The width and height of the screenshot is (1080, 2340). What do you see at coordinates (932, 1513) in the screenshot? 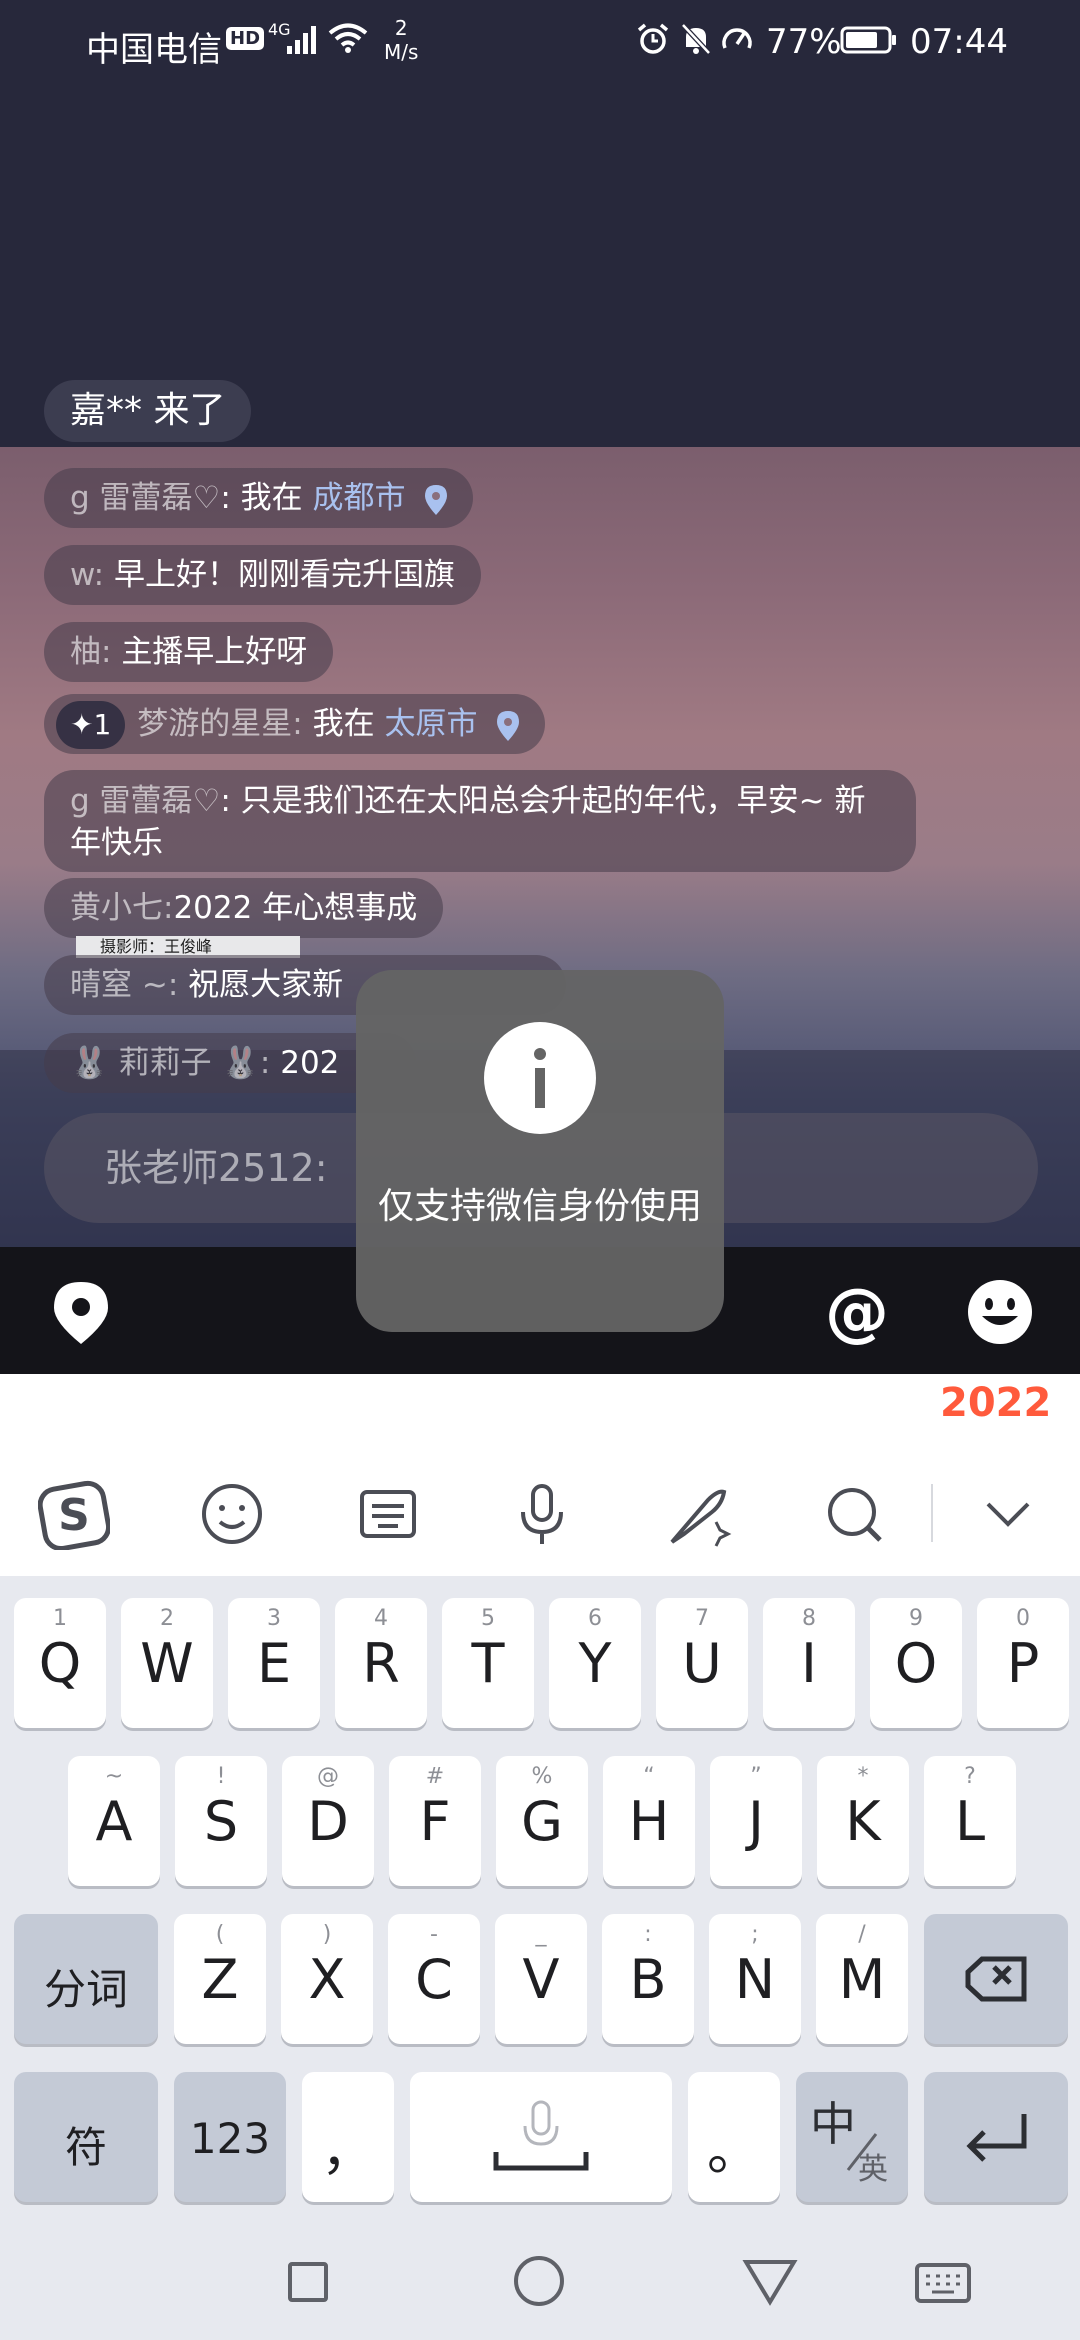
I see `toolbar-divider` at bounding box center [932, 1513].